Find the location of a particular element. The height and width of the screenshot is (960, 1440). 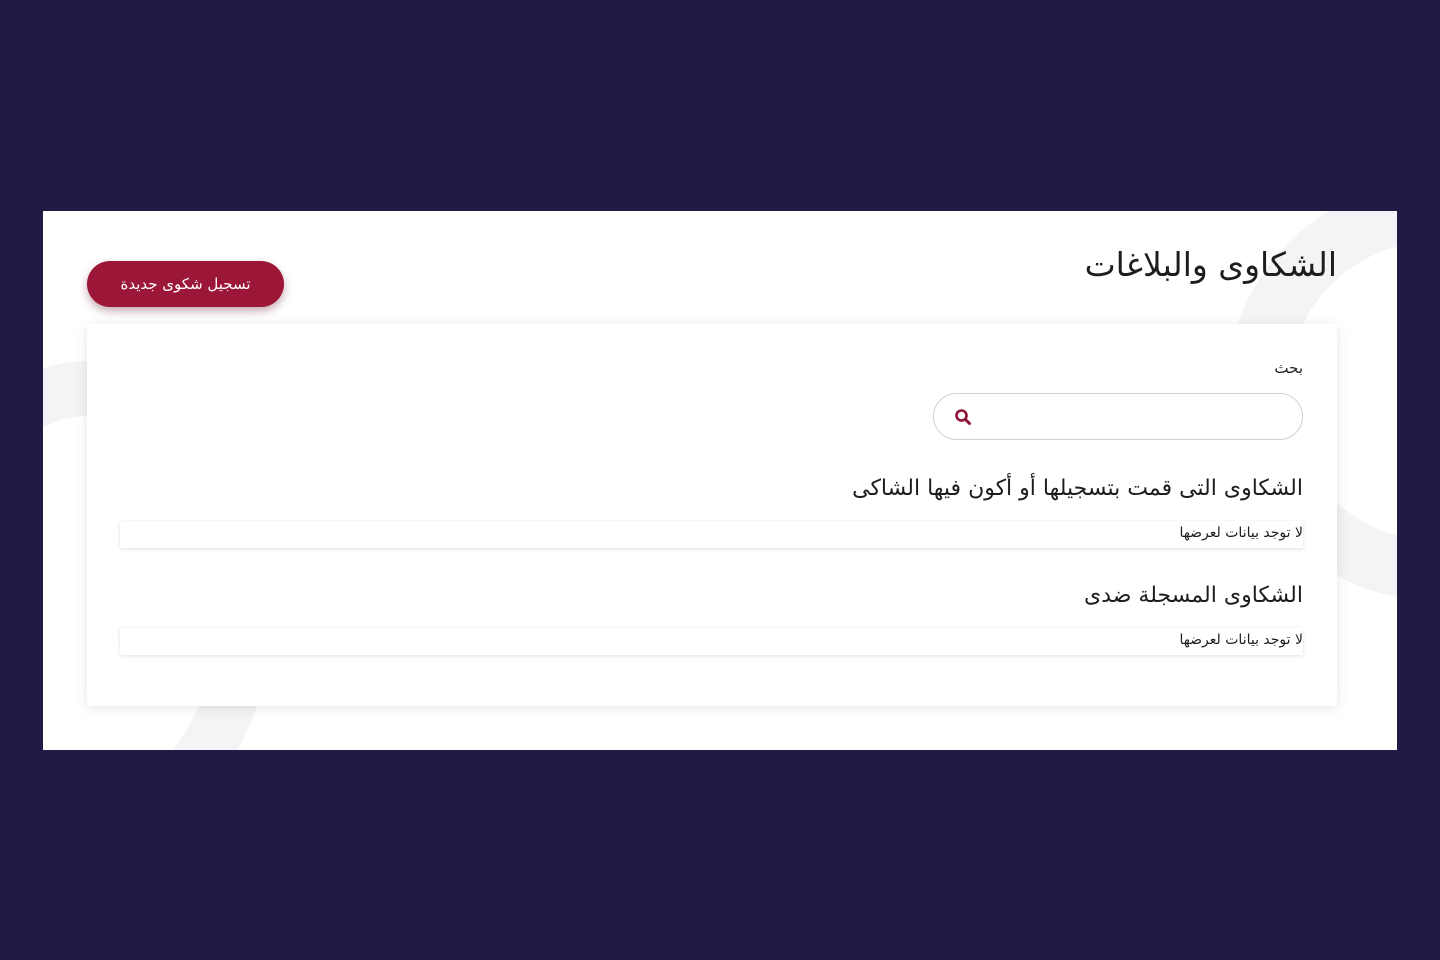

search-label: بحث is located at coordinates (1288, 368).